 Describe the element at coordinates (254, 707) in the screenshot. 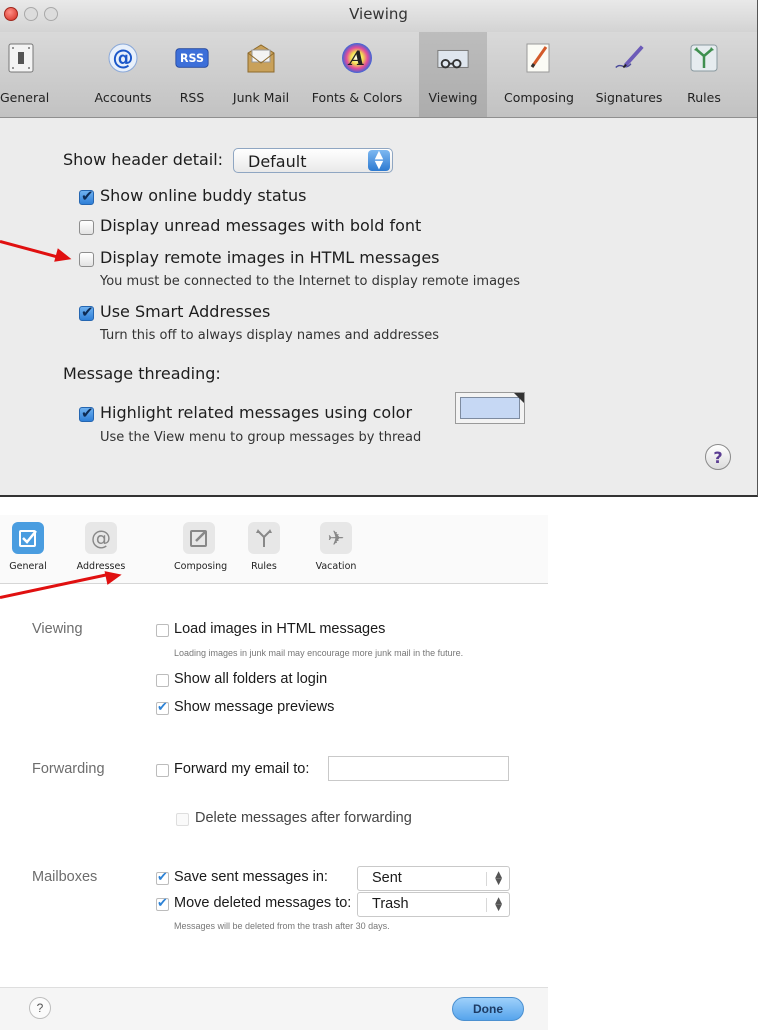

I see `show-previews-label: Show message previews` at that location.